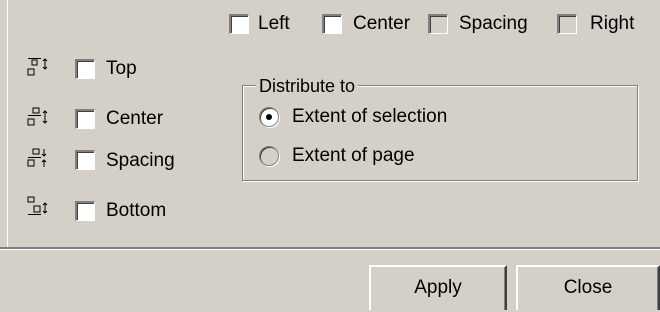  I want to click on align-vcenter-icon, so click(38, 117).